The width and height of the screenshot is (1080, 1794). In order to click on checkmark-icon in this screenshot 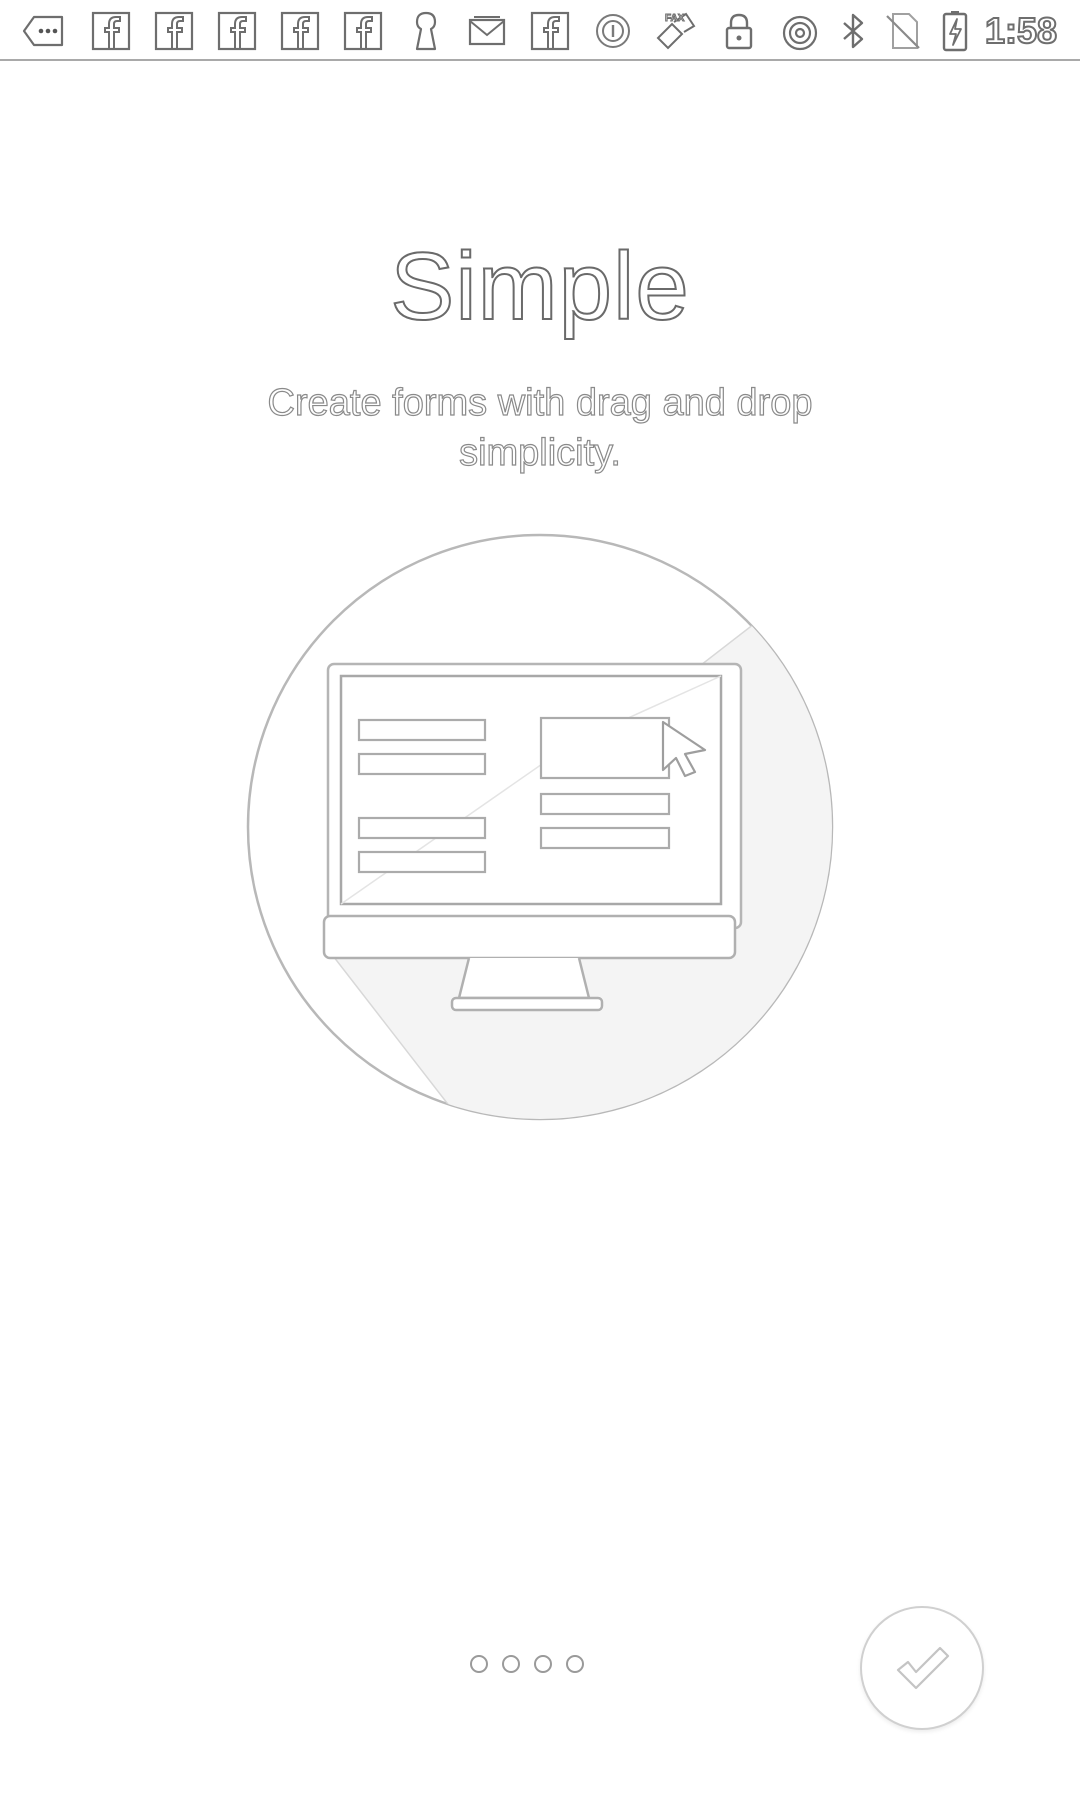, I will do `click(923, 1668)`.